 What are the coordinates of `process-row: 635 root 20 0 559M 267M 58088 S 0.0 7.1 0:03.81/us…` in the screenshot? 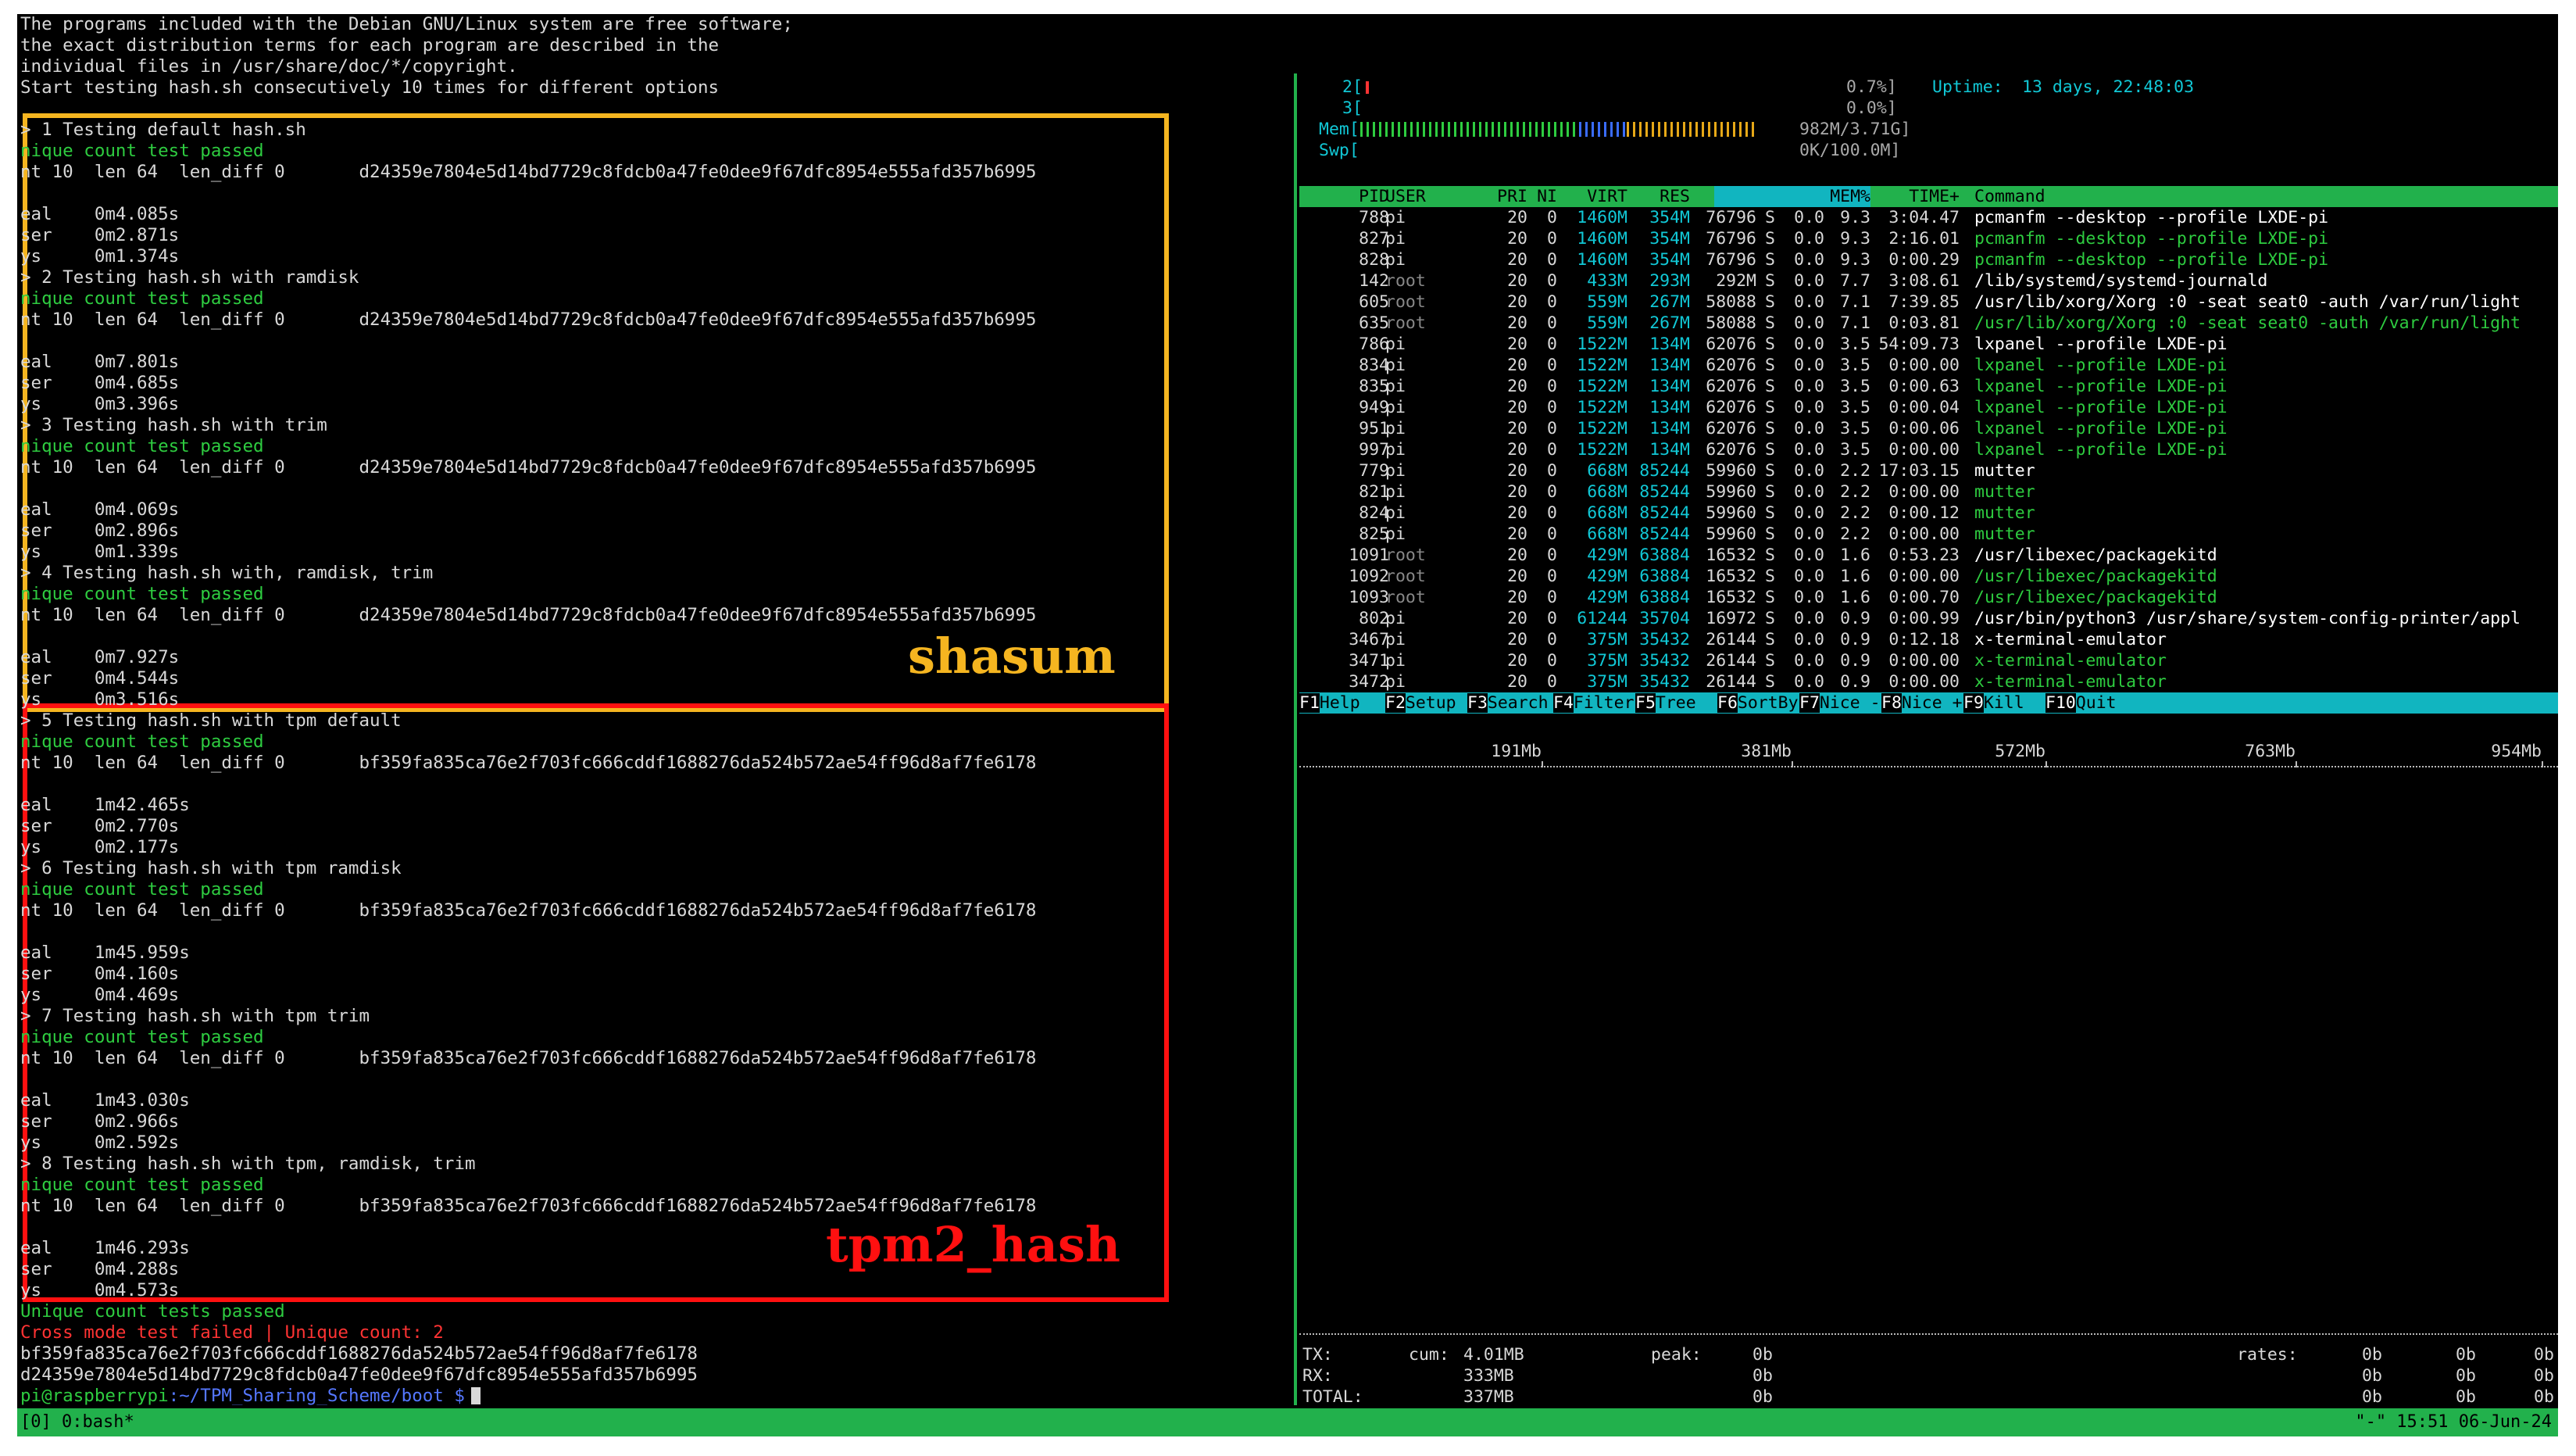 It's located at (1929, 323).